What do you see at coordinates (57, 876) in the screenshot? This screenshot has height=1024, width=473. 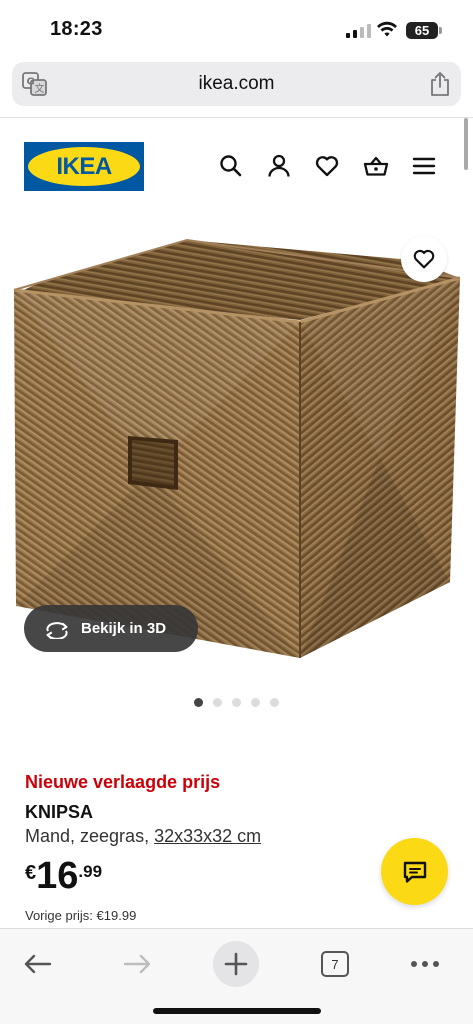 I see `price-integer: 16` at bounding box center [57, 876].